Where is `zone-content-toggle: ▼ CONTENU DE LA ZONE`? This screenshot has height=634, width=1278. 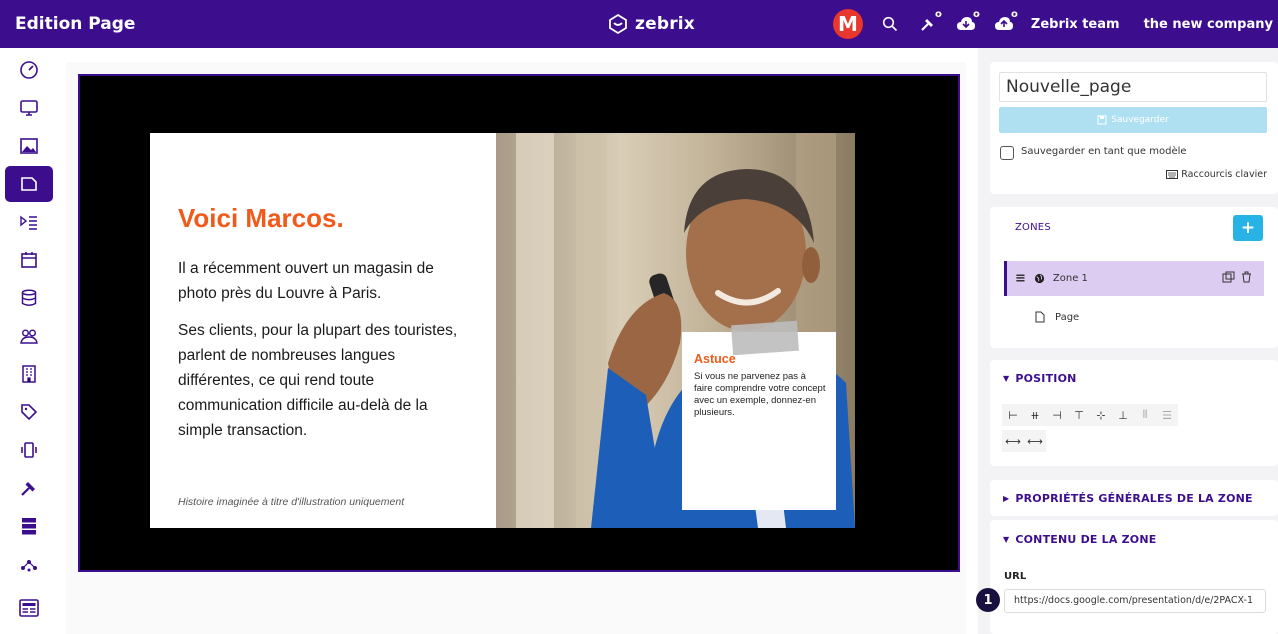
zone-content-toggle: ▼ CONTENU DE LA ZONE is located at coordinates (1079, 539).